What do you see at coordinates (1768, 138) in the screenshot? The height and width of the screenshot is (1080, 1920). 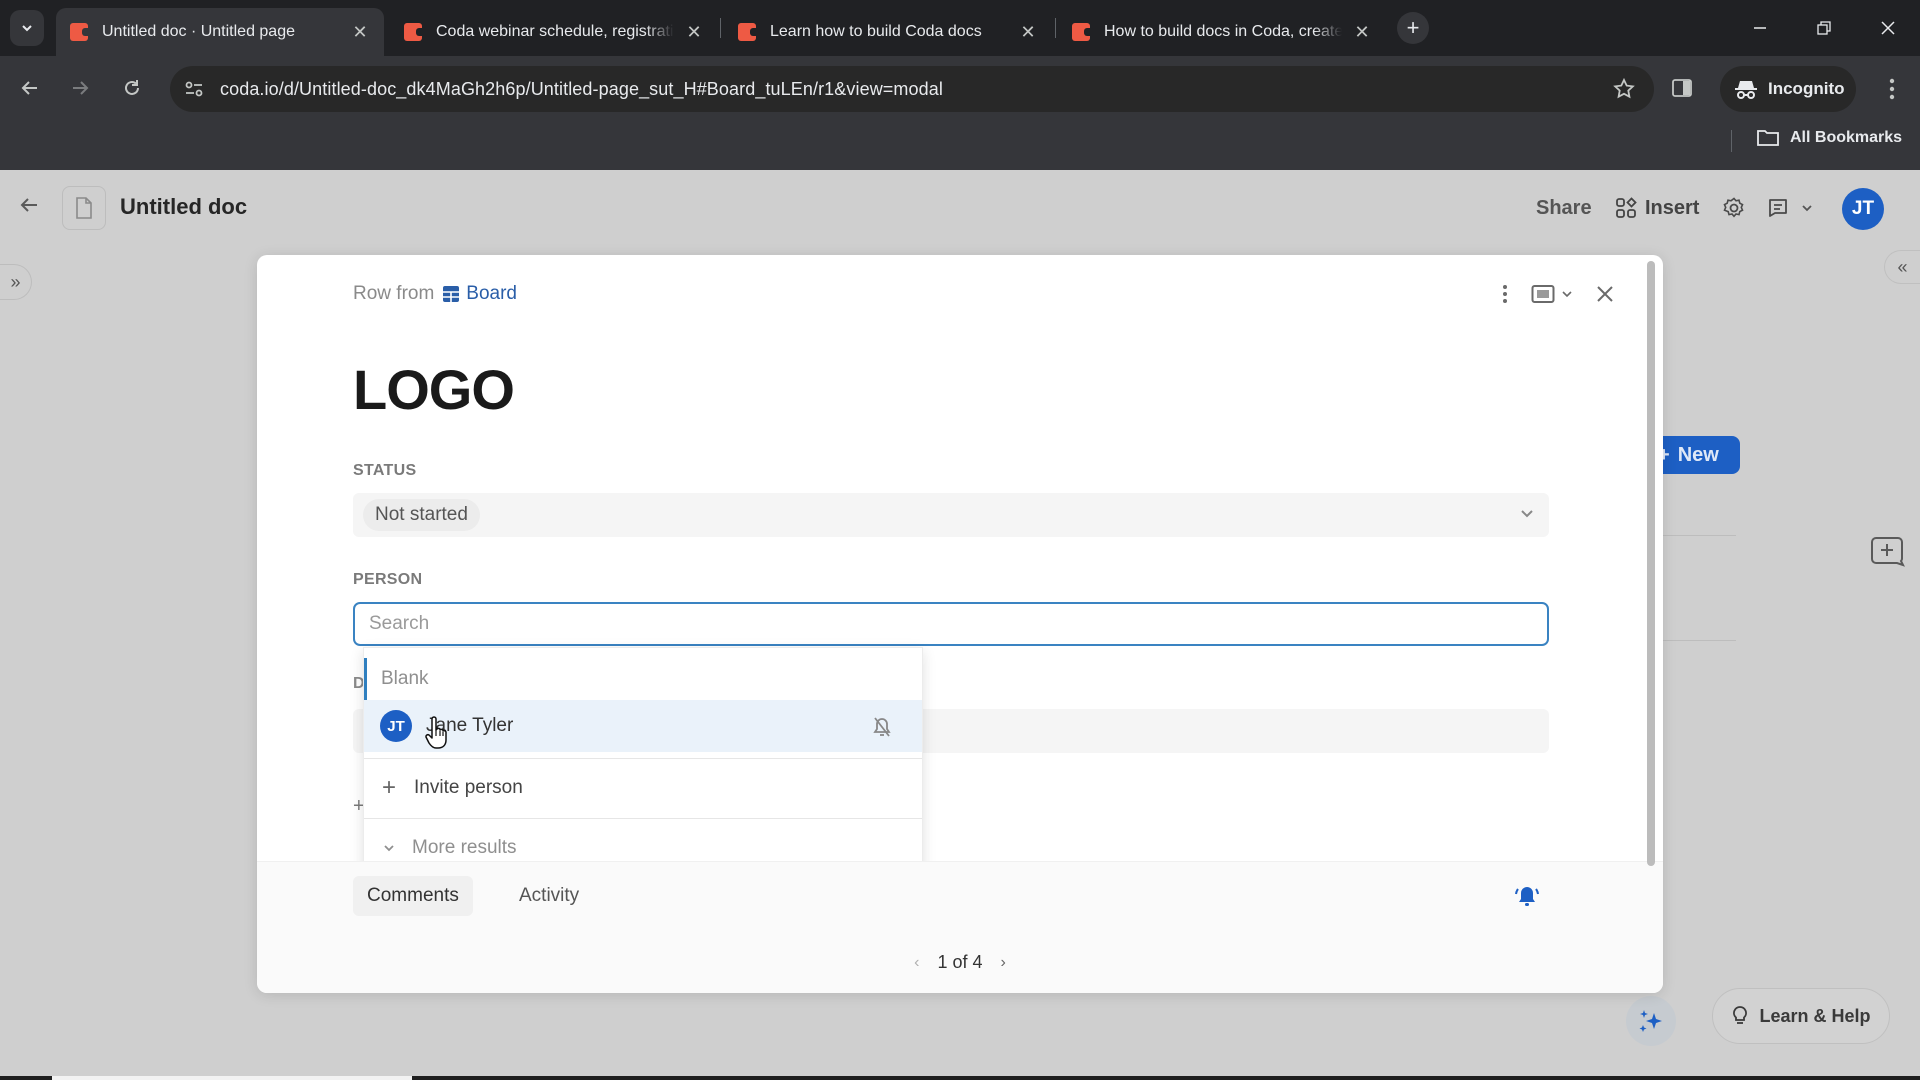 I see `folder-icon` at bounding box center [1768, 138].